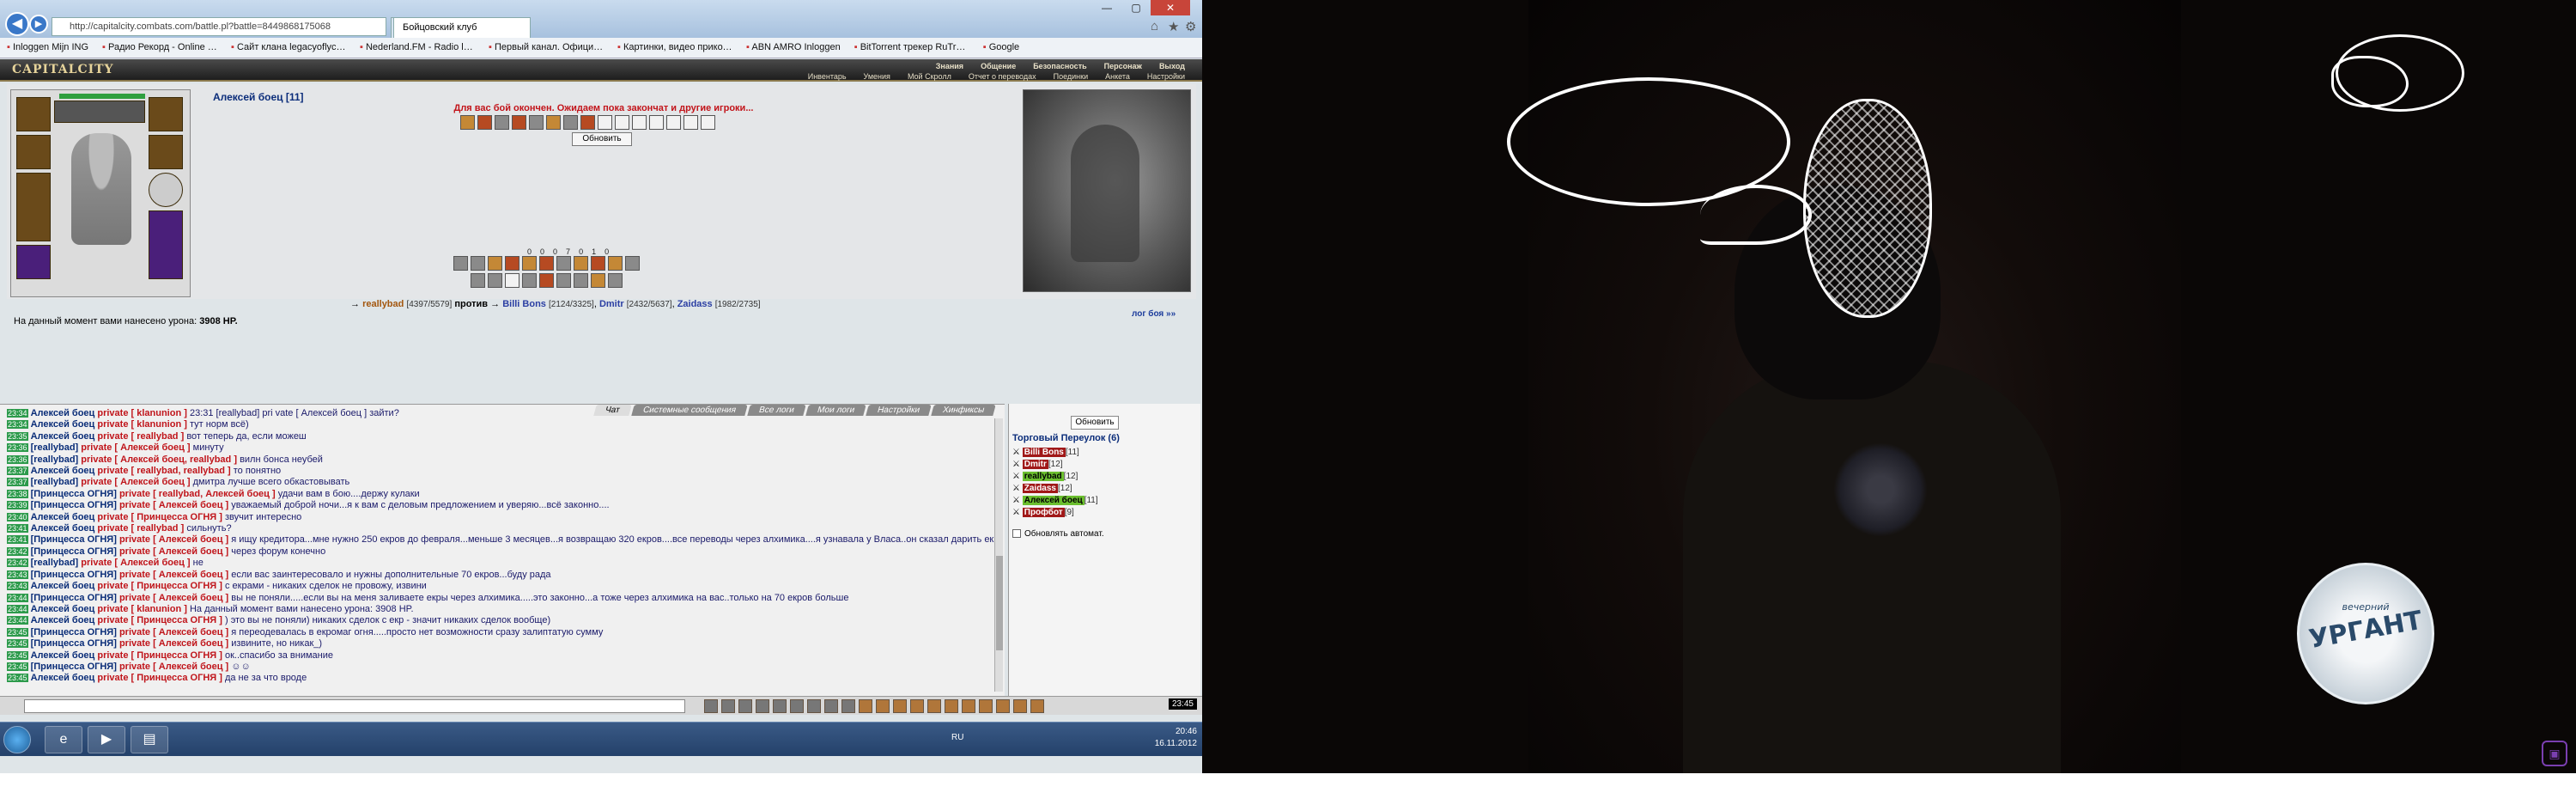 This screenshot has width=2576, height=805. Describe the element at coordinates (55, 563) in the screenshot. I see `message-author: [reallybad]` at that location.